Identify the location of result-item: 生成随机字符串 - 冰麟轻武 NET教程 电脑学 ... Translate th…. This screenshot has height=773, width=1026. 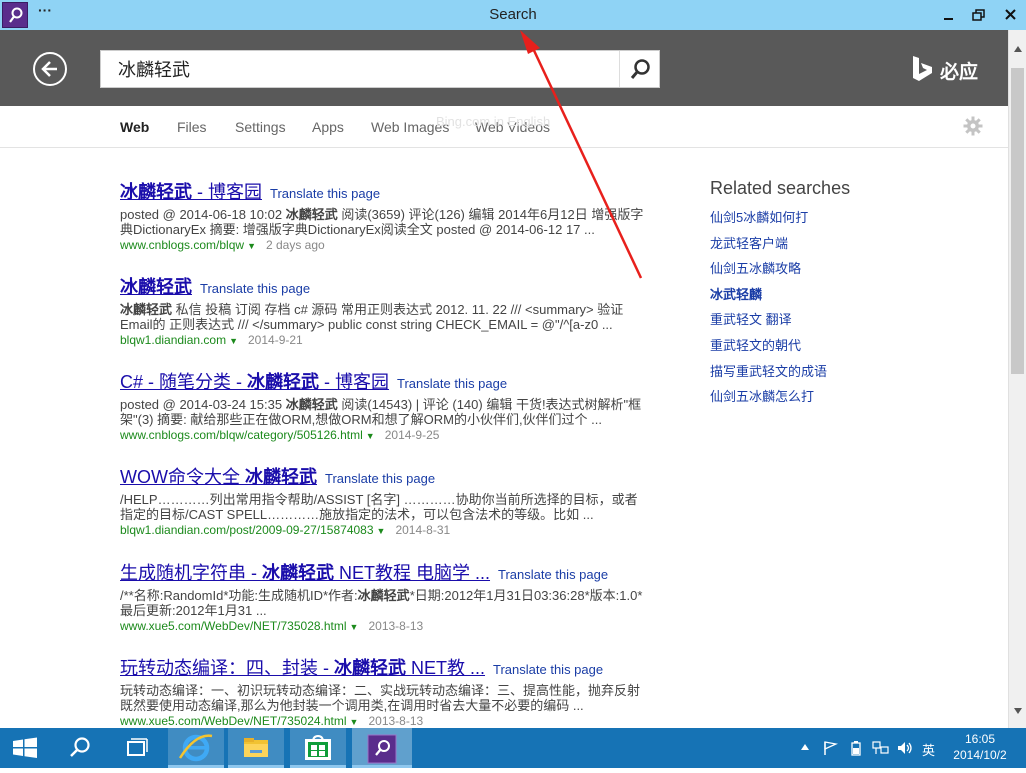
(390, 596).